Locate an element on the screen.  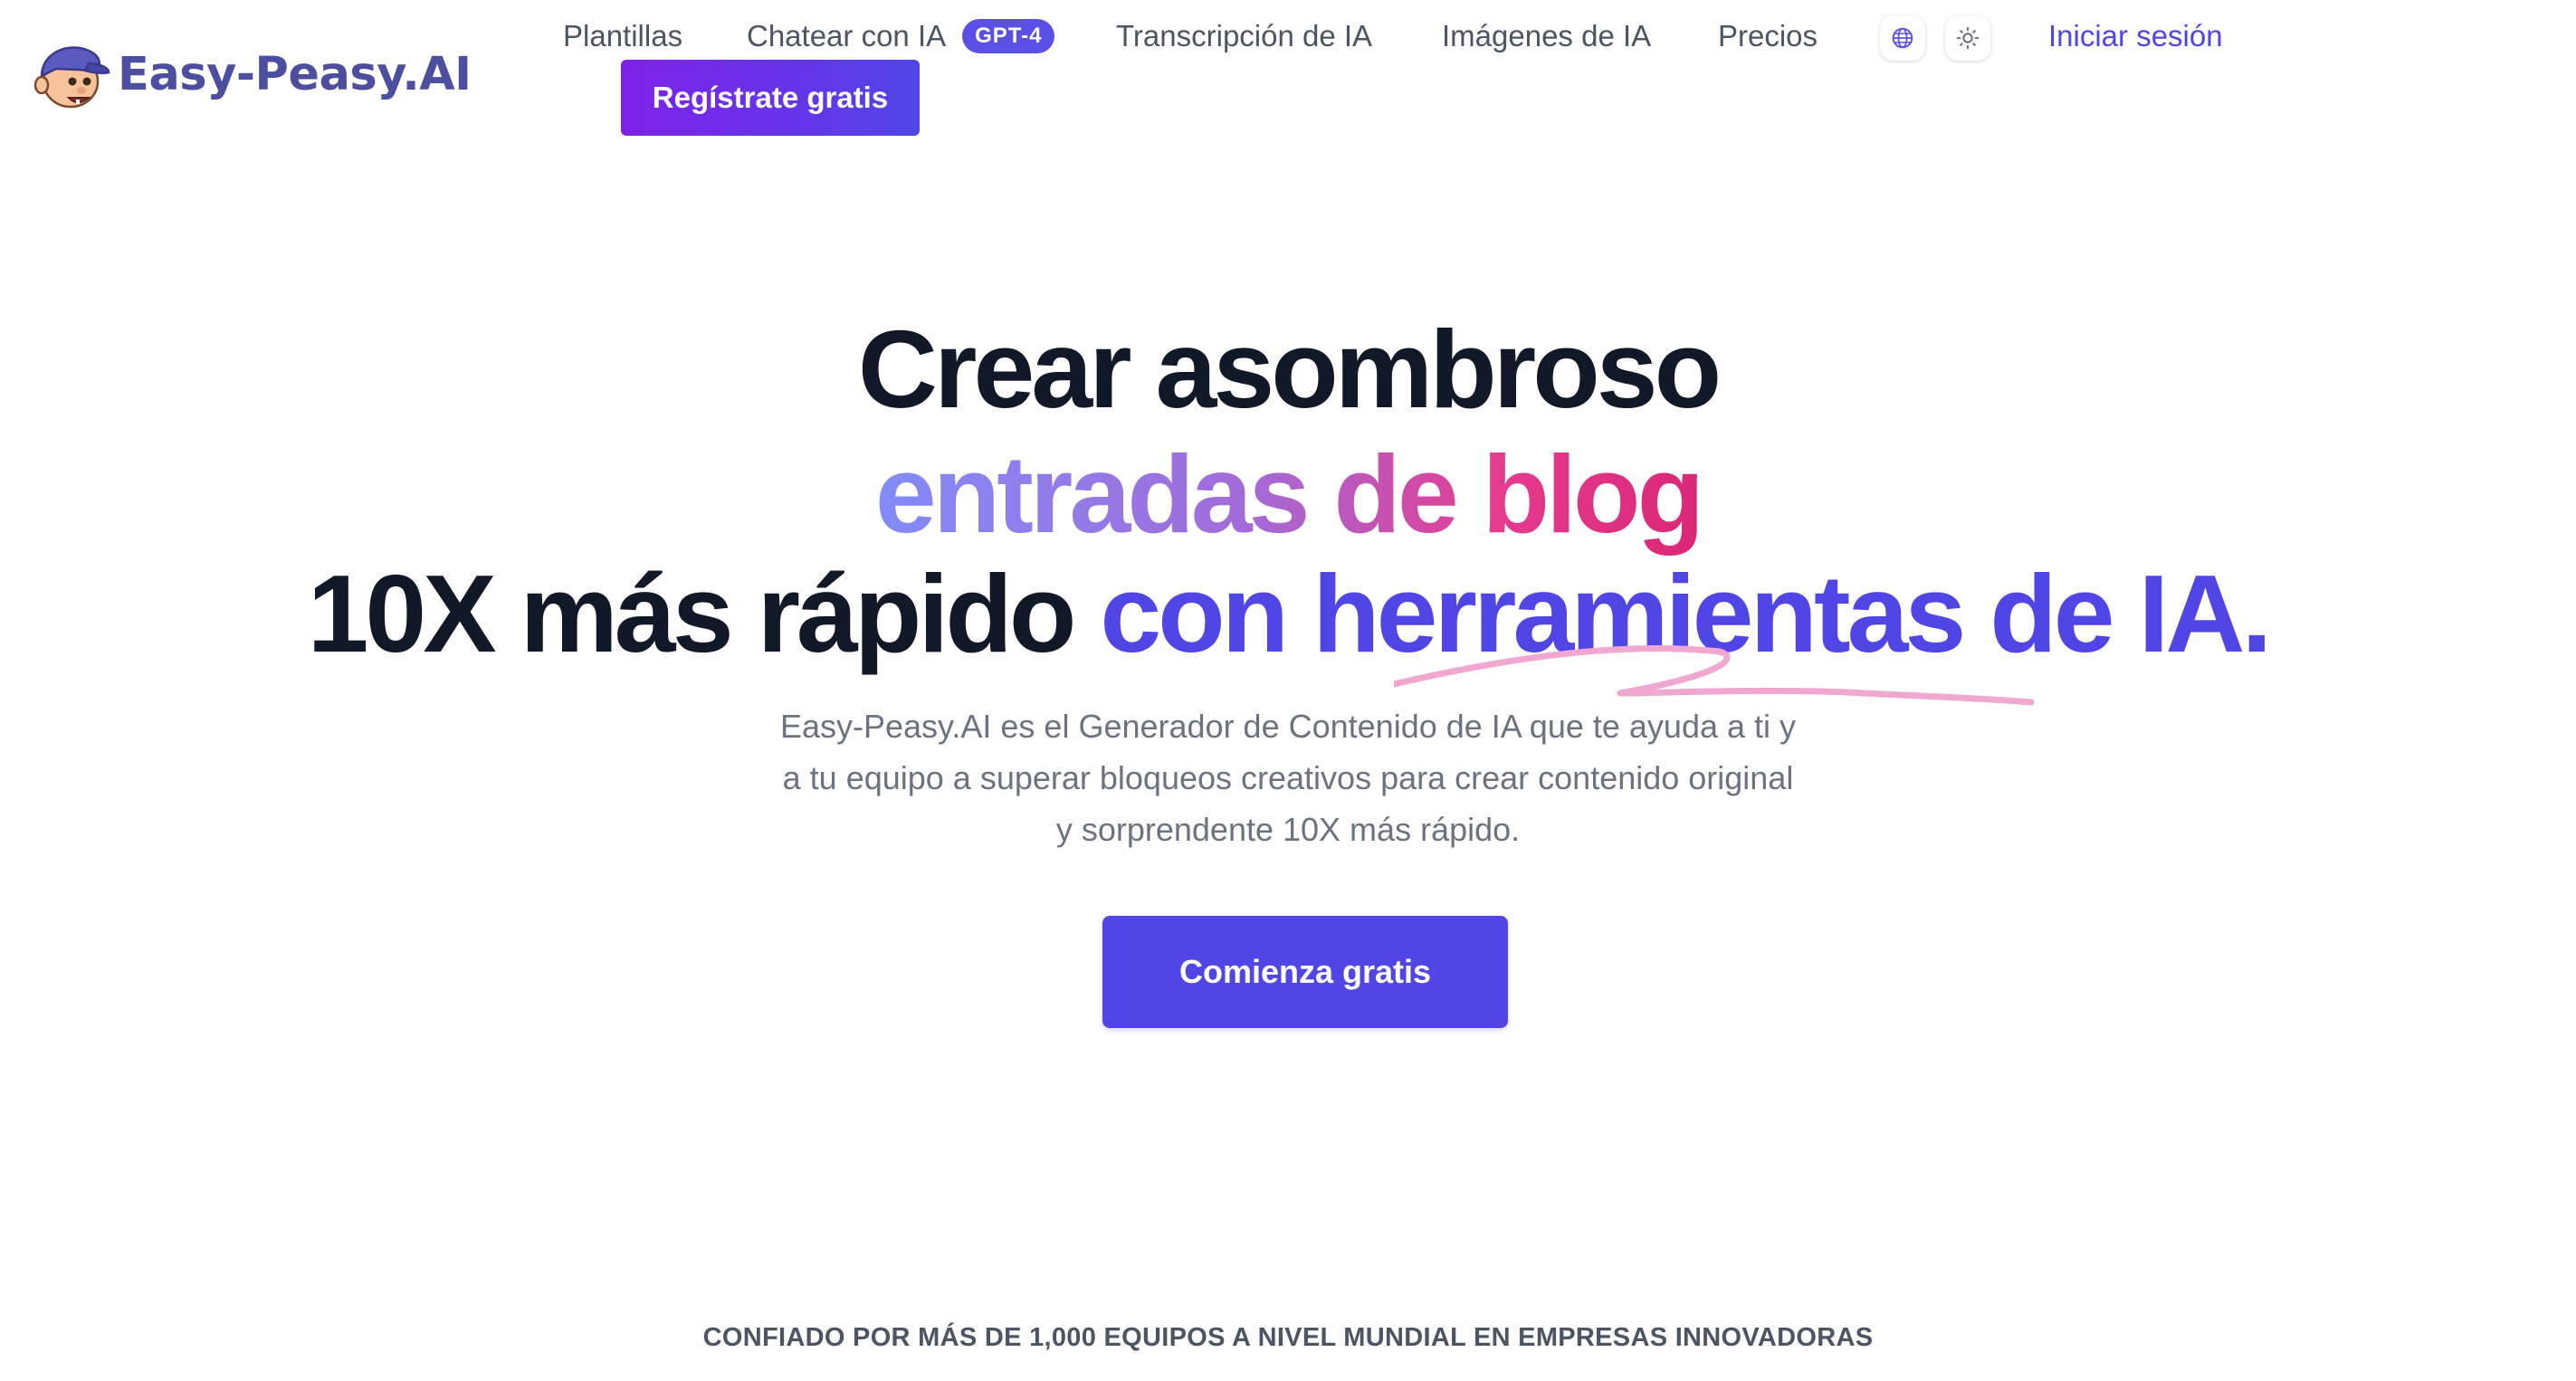
sun-icon is located at coordinates (1968, 38).